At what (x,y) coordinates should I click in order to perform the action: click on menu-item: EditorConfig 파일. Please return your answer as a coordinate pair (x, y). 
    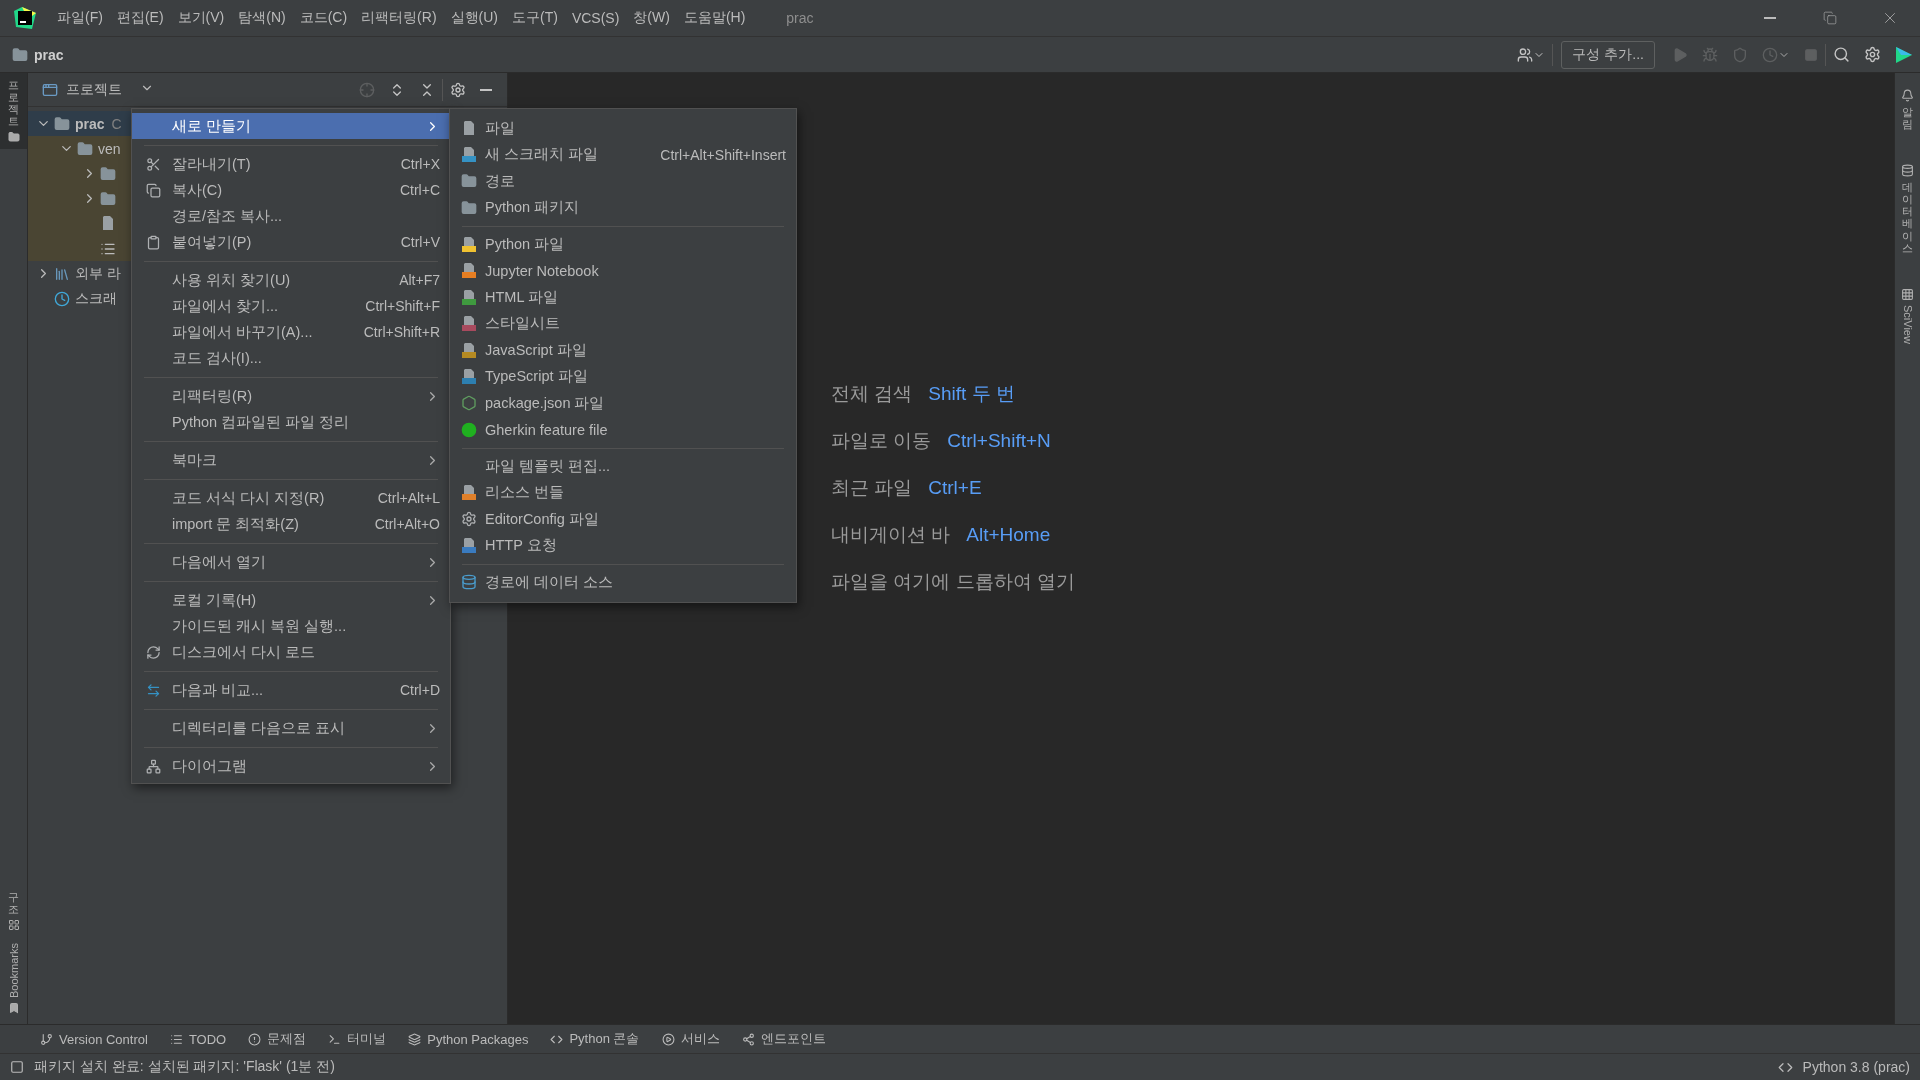
    Looking at the image, I should click on (623, 519).